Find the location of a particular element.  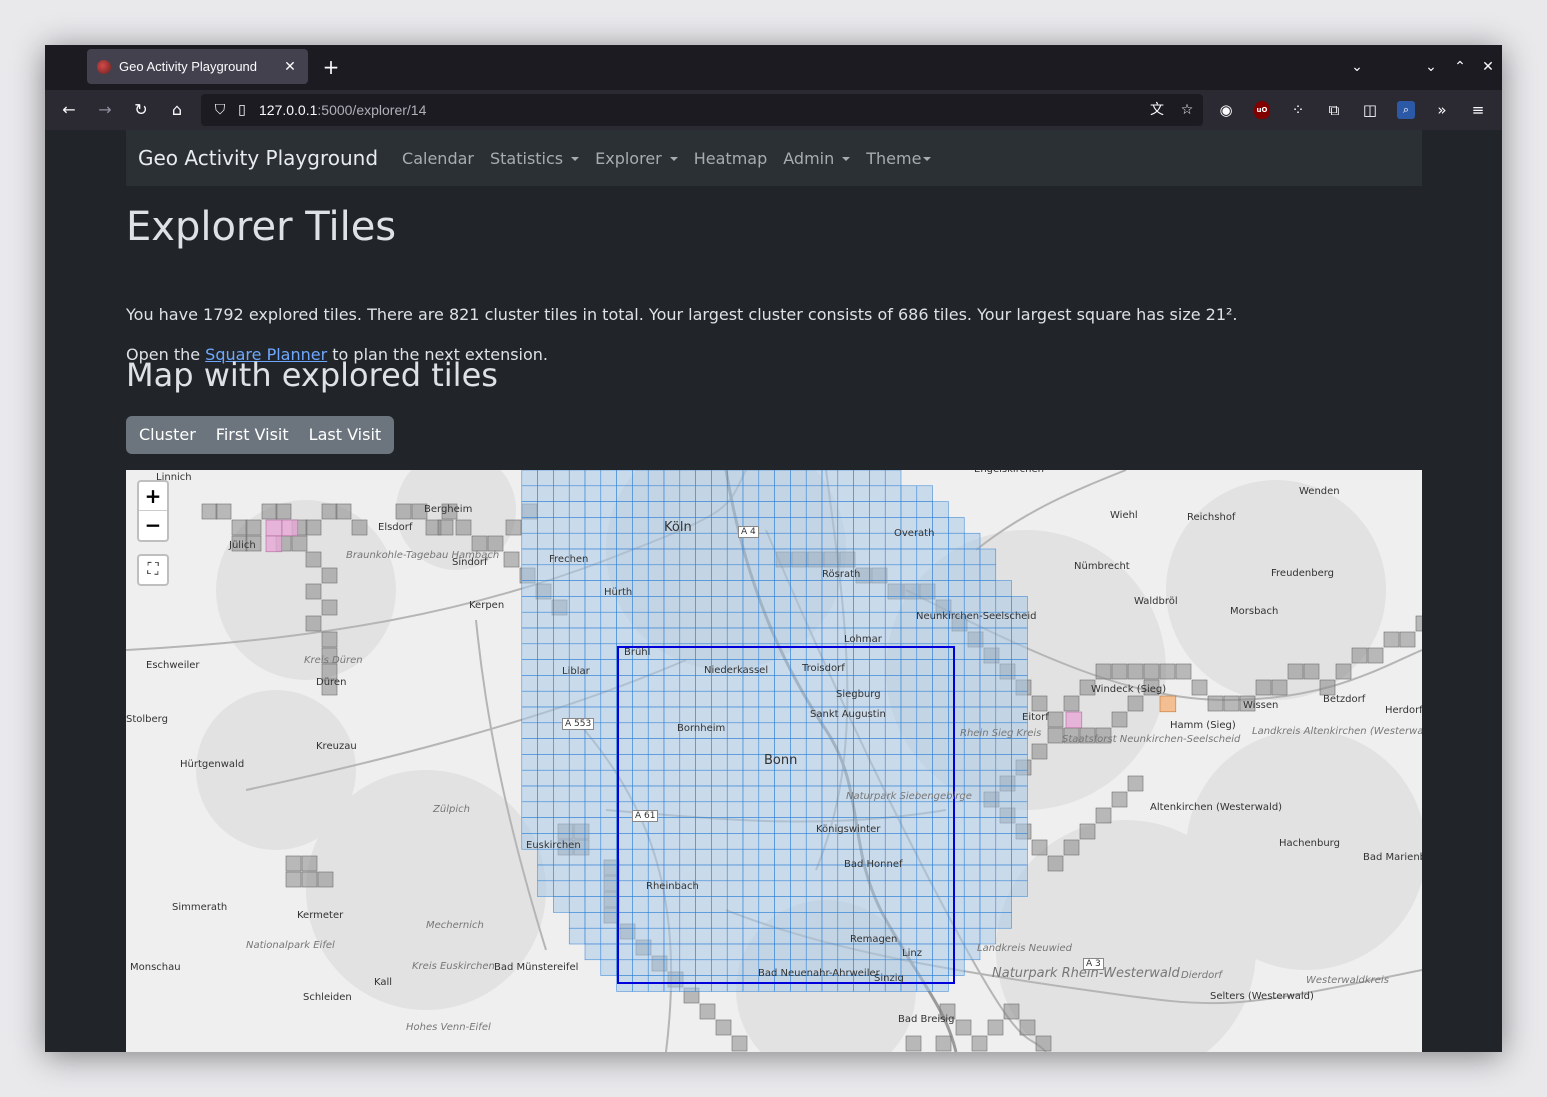

close-icon: ✕ is located at coordinates (290, 67).